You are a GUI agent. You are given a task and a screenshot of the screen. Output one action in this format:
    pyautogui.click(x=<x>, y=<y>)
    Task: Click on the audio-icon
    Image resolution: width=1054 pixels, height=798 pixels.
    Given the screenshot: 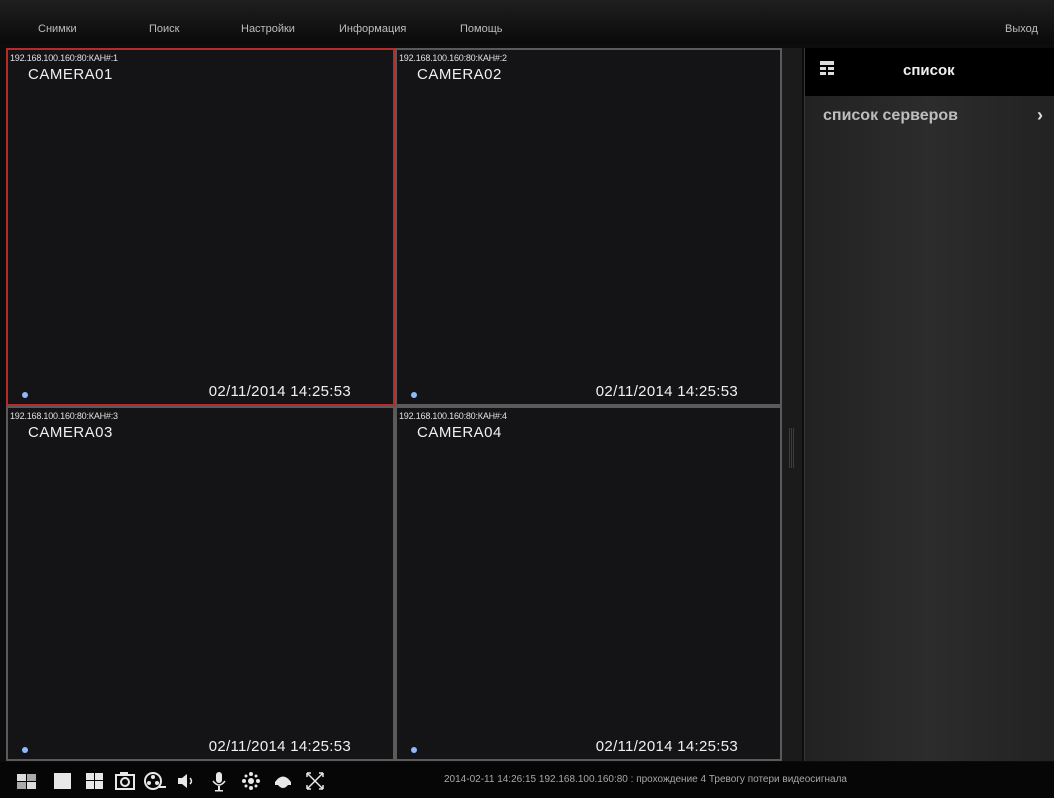 What is the action you would take?
    pyautogui.click(x=187, y=781)
    